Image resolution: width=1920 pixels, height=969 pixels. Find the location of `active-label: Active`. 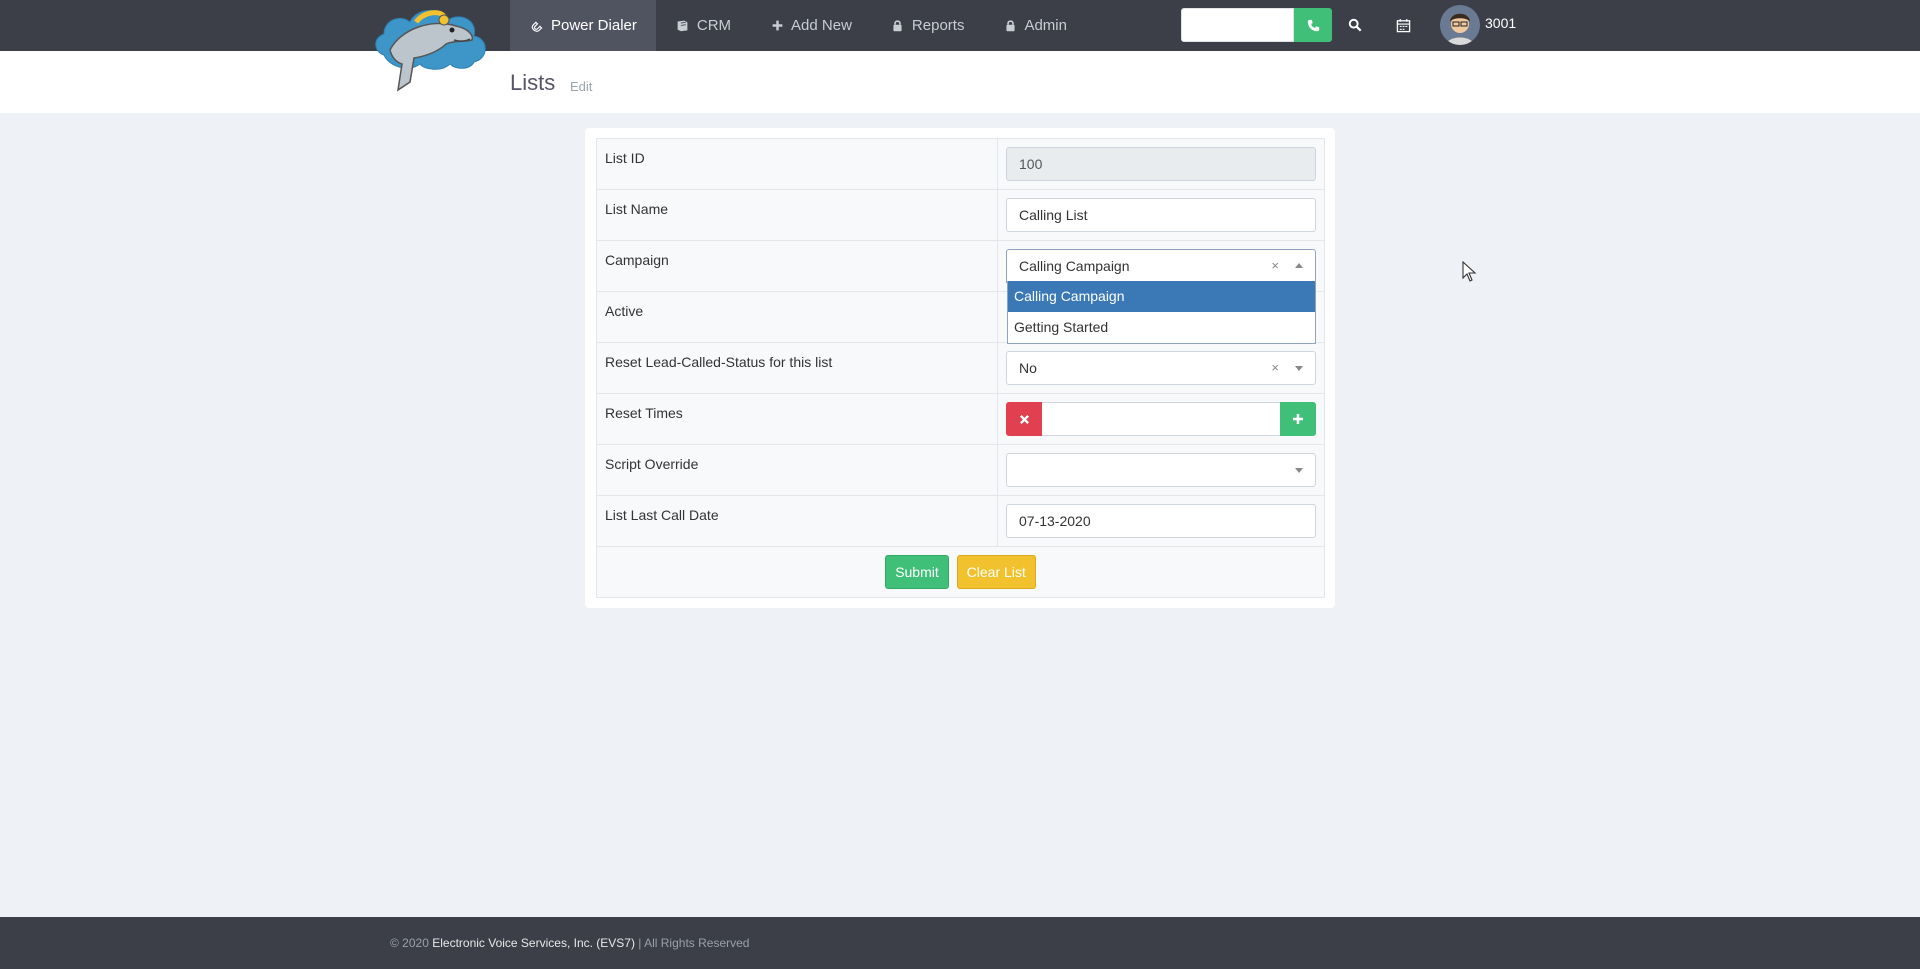

active-label: Active is located at coordinates (797, 317).